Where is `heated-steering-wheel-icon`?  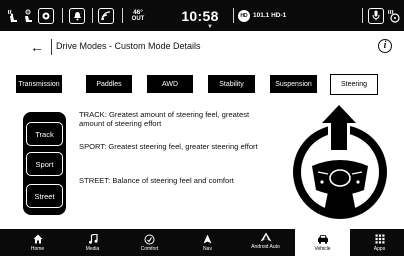
heated-steering-wheel-icon is located at coordinates (394, 15).